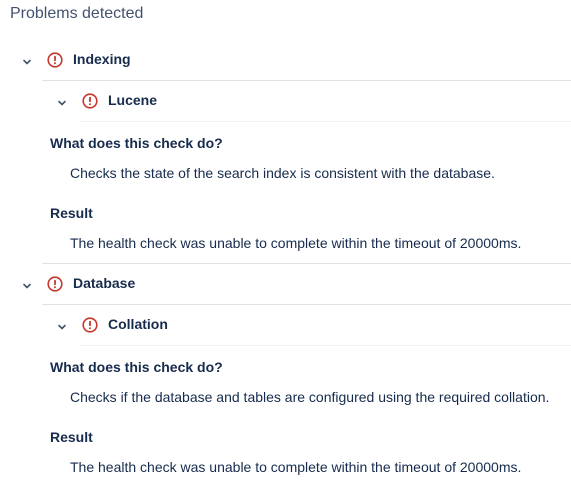 Image resolution: width=571 pixels, height=487 pixels. I want to click on check-header-collation: Collation, so click(305, 328).